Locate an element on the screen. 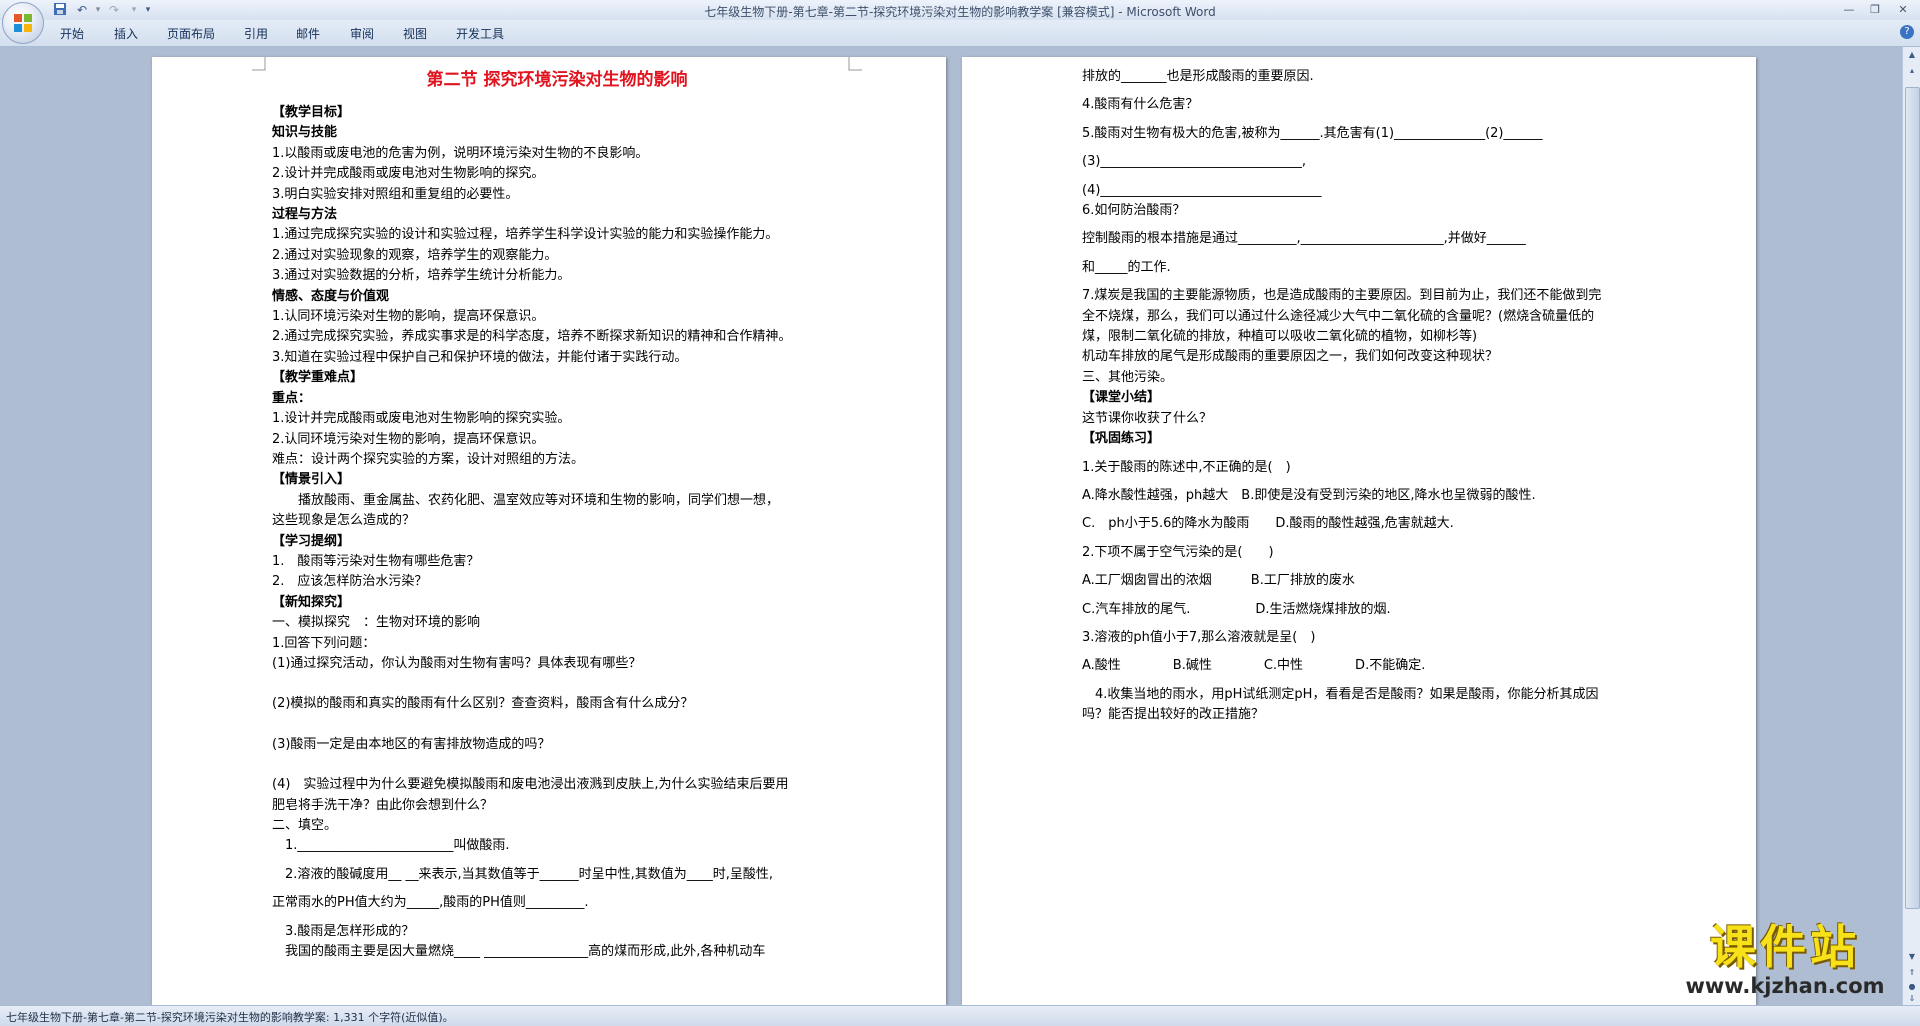 The height and width of the screenshot is (1026, 1920). paragraph: 重点： is located at coordinates (292, 398).